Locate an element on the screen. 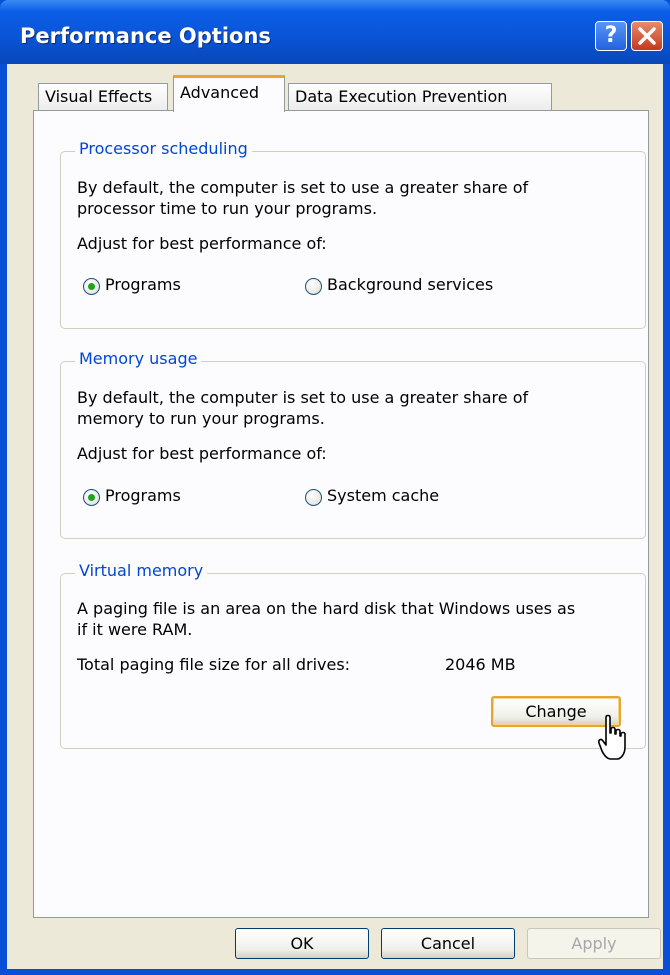 The height and width of the screenshot is (975, 670). tab-visual-effects: Visual Effects is located at coordinates (103, 97).